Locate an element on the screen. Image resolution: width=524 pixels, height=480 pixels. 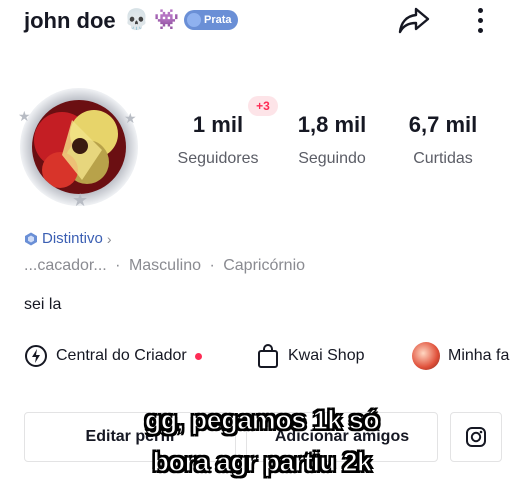
creator-center-link: Central do Criador is located at coordinates (113, 356).